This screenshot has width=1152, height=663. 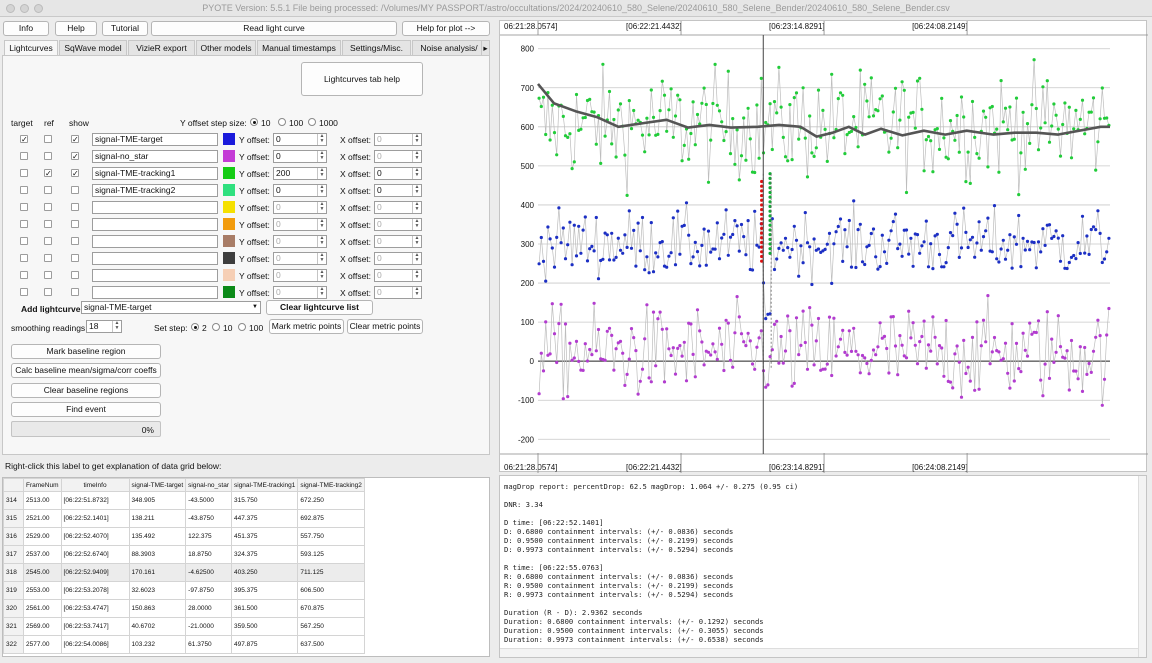 I want to click on mark-metric-points-button: Mark metric points, so click(x=306, y=326).